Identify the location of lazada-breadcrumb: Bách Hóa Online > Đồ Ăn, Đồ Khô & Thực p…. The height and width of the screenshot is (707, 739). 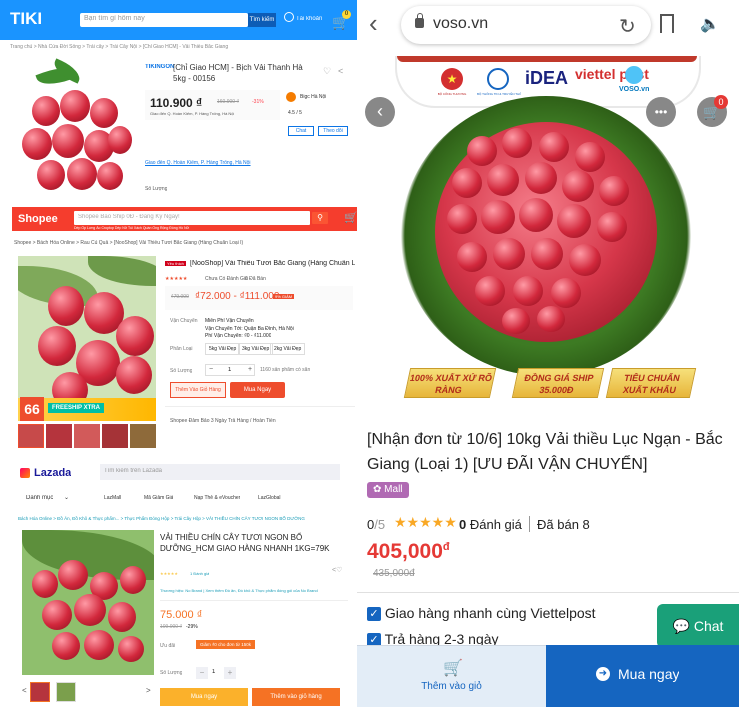
(187, 518).